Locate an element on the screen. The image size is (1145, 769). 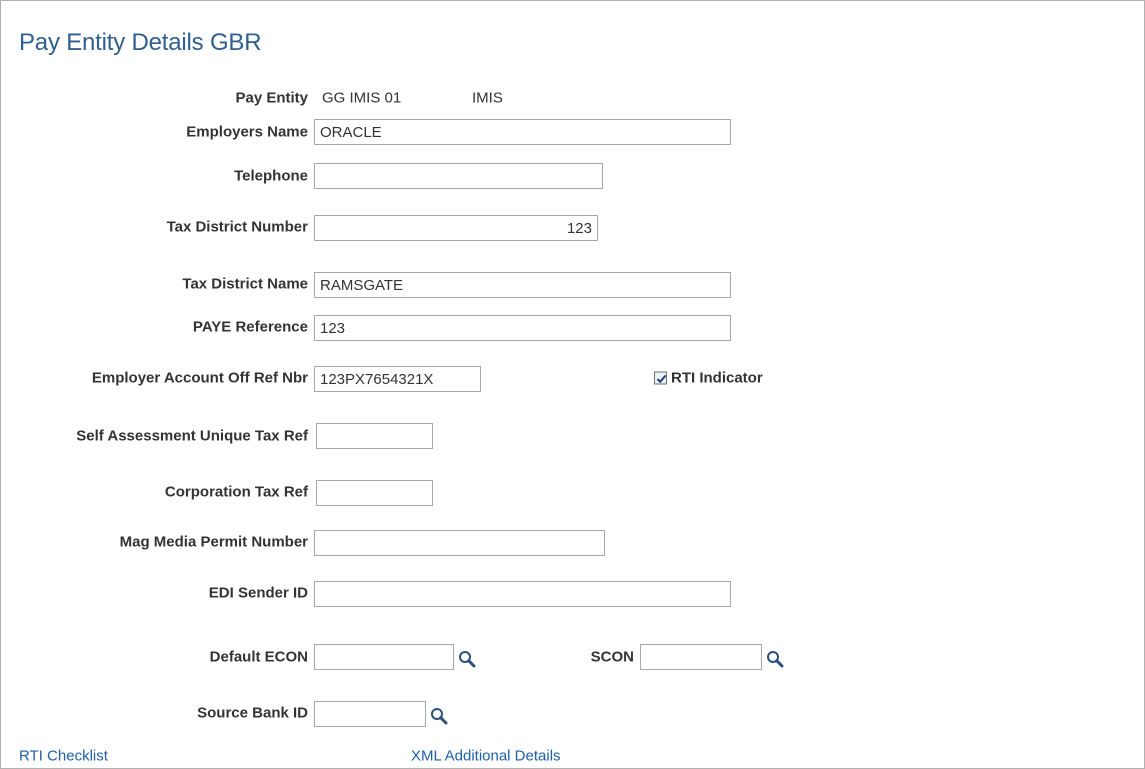
tax-district-name-input is located at coordinates (522, 285).